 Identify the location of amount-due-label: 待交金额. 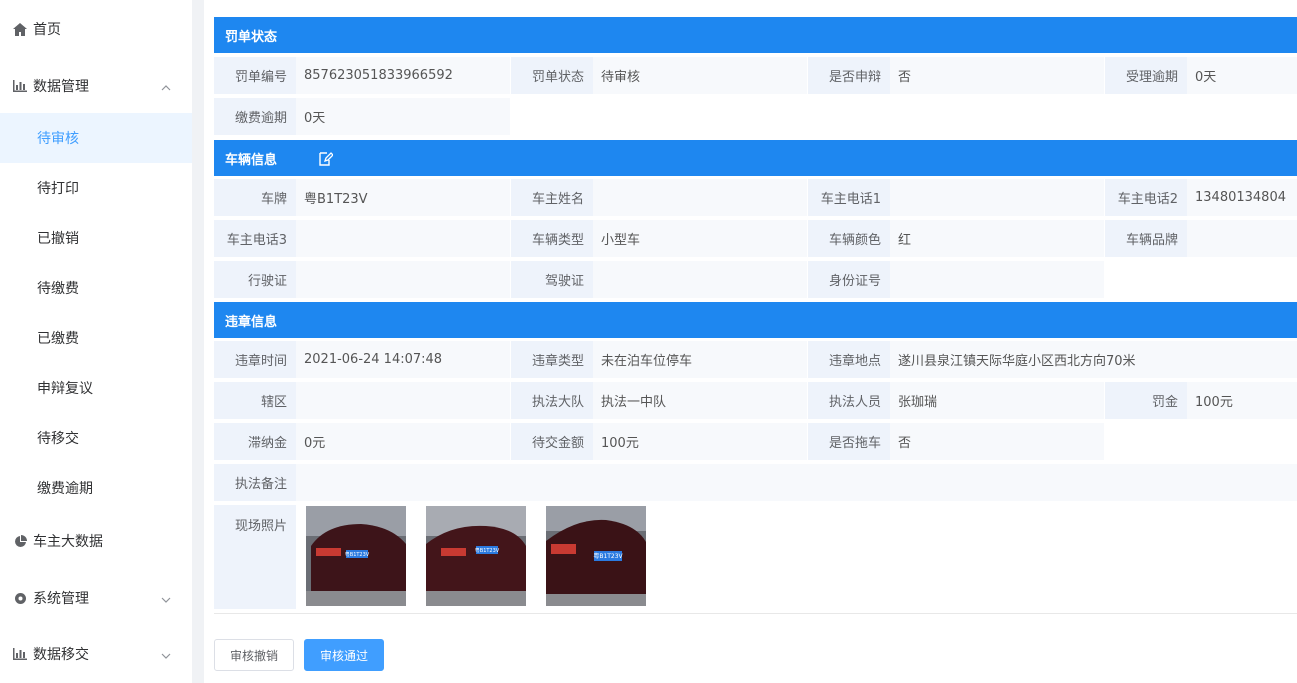
(552, 441).